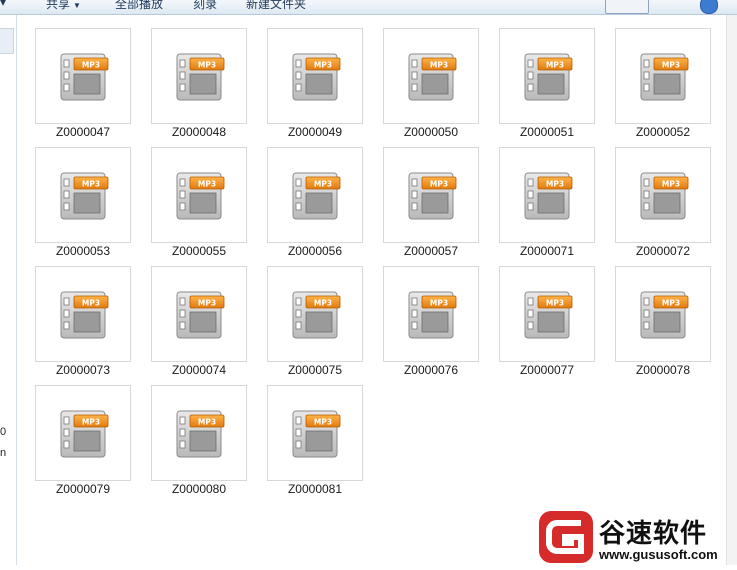 The width and height of the screenshot is (737, 570). What do you see at coordinates (139, 6) in the screenshot?
I see `play-all-button: 全部播放` at bounding box center [139, 6].